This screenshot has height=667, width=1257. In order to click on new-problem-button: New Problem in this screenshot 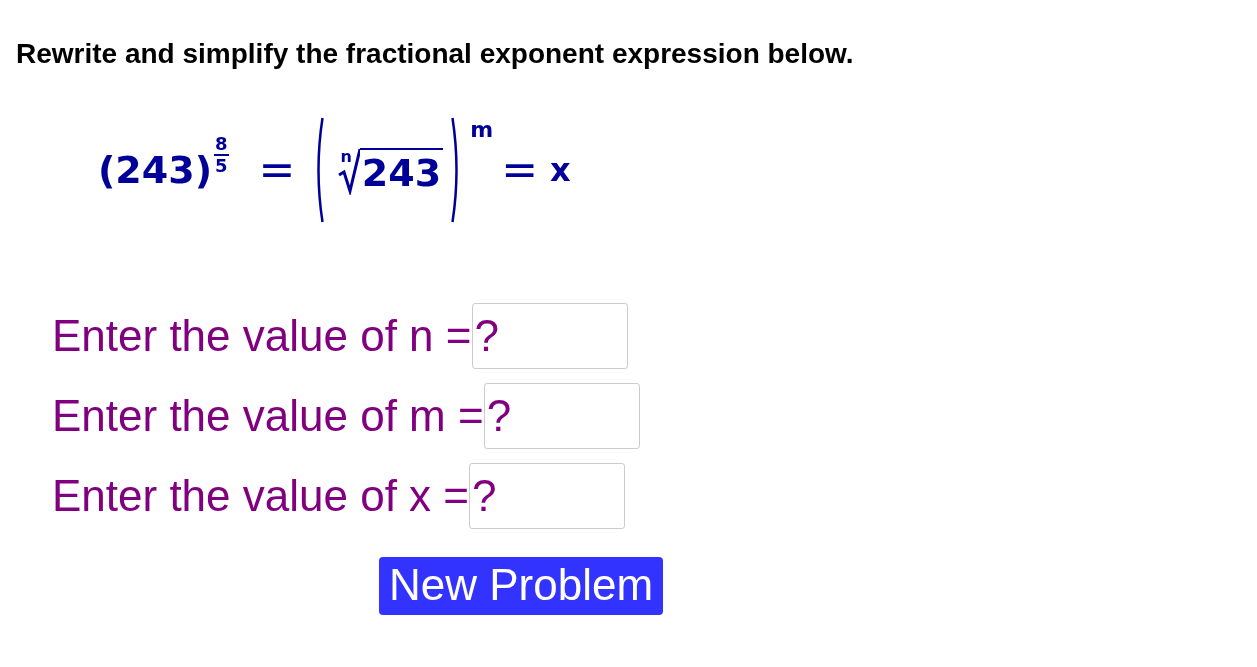, I will do `click(521, 586)`.